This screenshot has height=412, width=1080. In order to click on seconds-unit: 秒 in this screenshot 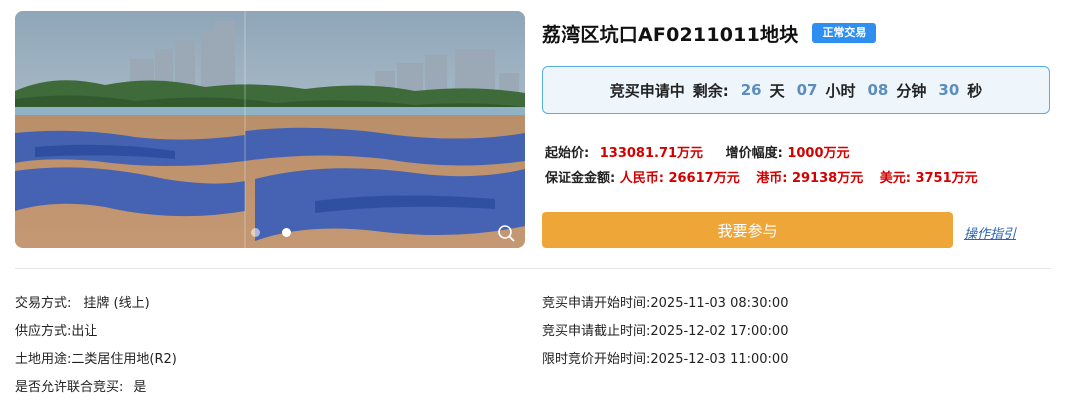, I will do `click(975, 90)`.